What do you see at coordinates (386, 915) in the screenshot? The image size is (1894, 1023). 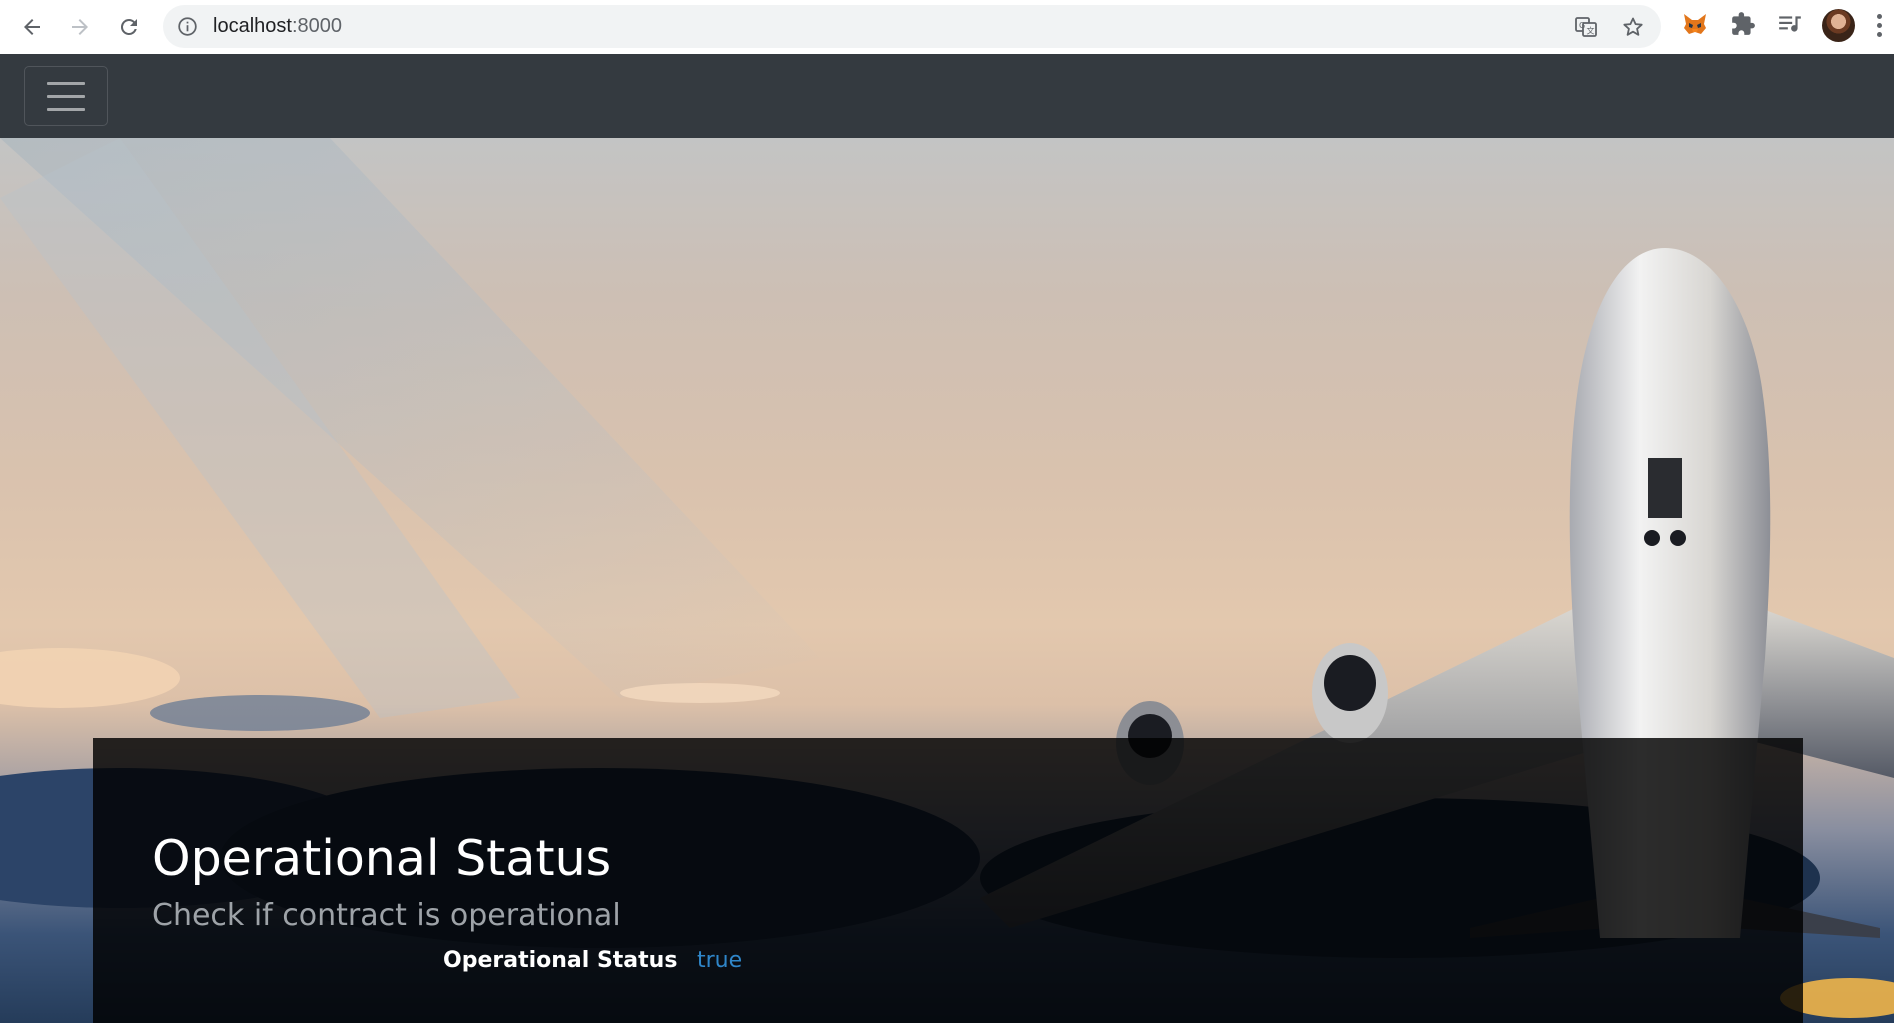 I see `panel-subtitle: Check if contract is operational` at bounding box center [386, 915].